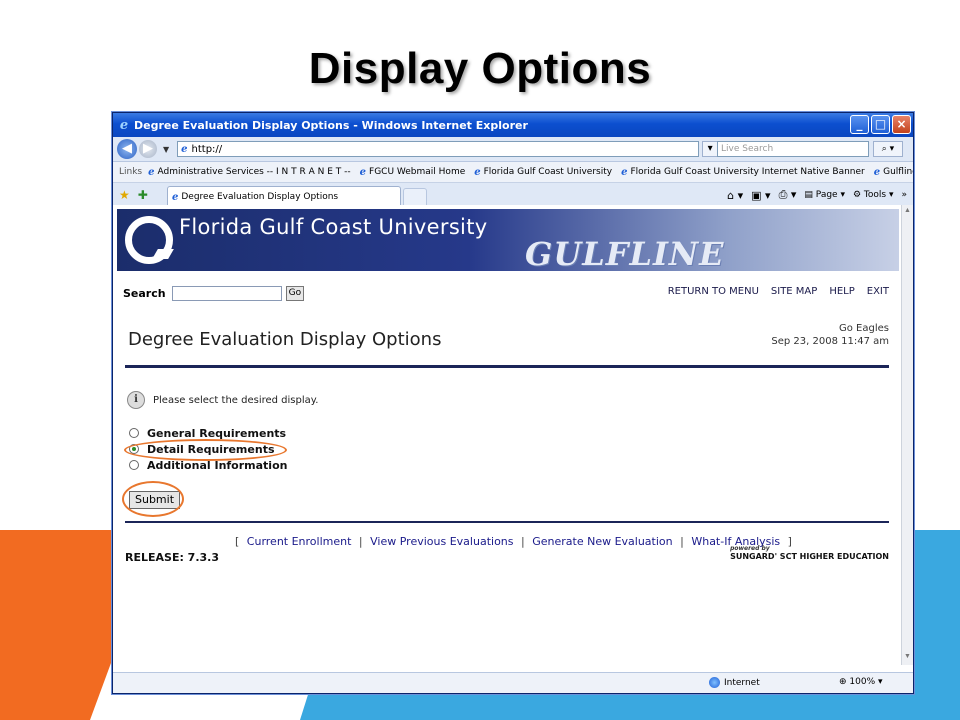 The height and width of the screenshot is (720, 960). I want to click on return-to-menu-link: RETURN TO MENU, so click(713, 291).